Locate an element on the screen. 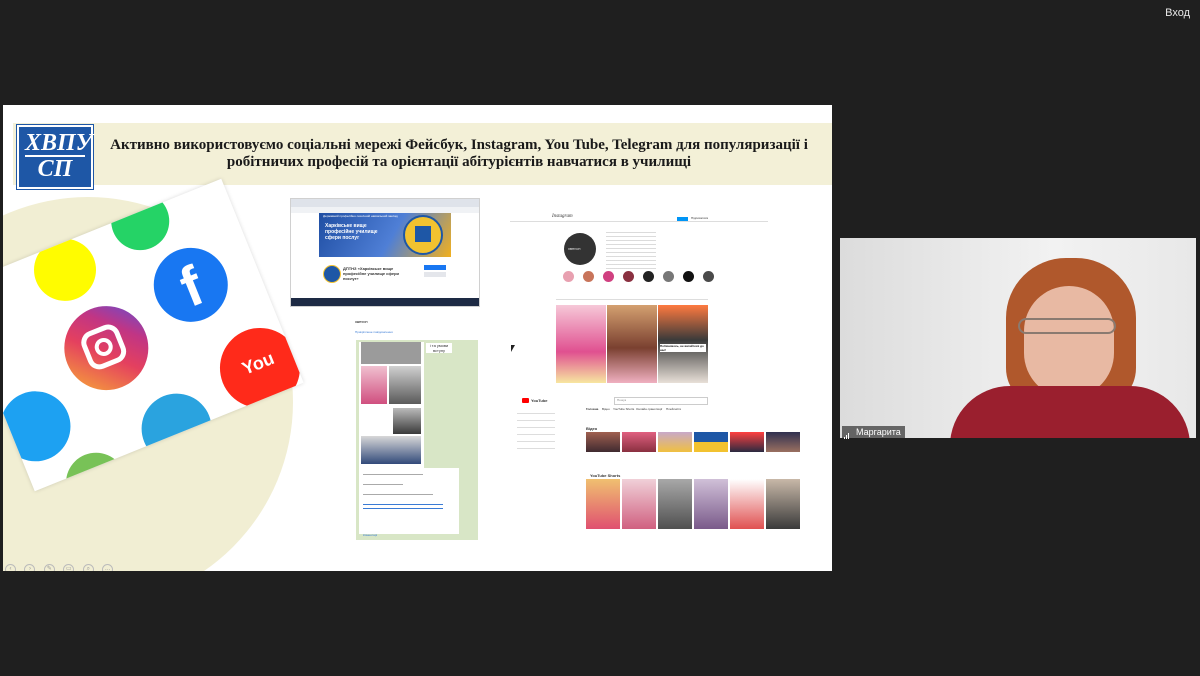 The width and height of the screenshot is (1200, 676). glasses-icon is located at coordinates (1067, 326).